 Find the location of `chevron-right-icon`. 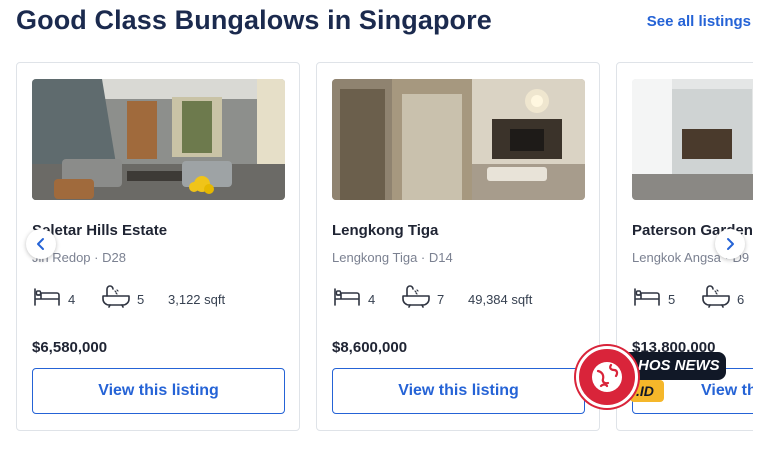

chevron-right-icon is located at coordinates (730, 244).